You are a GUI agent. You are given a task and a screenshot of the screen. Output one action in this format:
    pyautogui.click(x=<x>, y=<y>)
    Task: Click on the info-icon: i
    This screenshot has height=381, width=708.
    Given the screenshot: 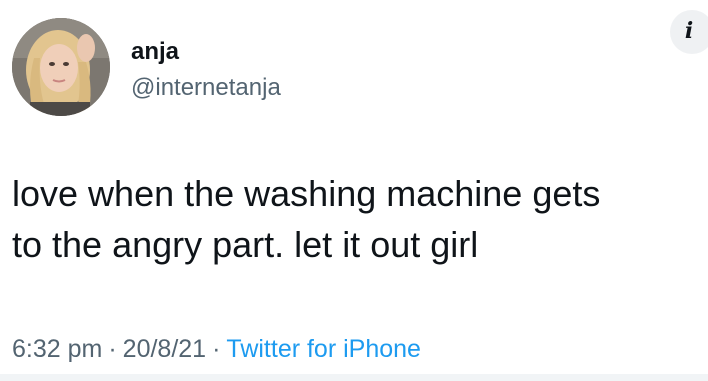 What is the action you would take?
    pyautogui.click(x=689, y=31)
    